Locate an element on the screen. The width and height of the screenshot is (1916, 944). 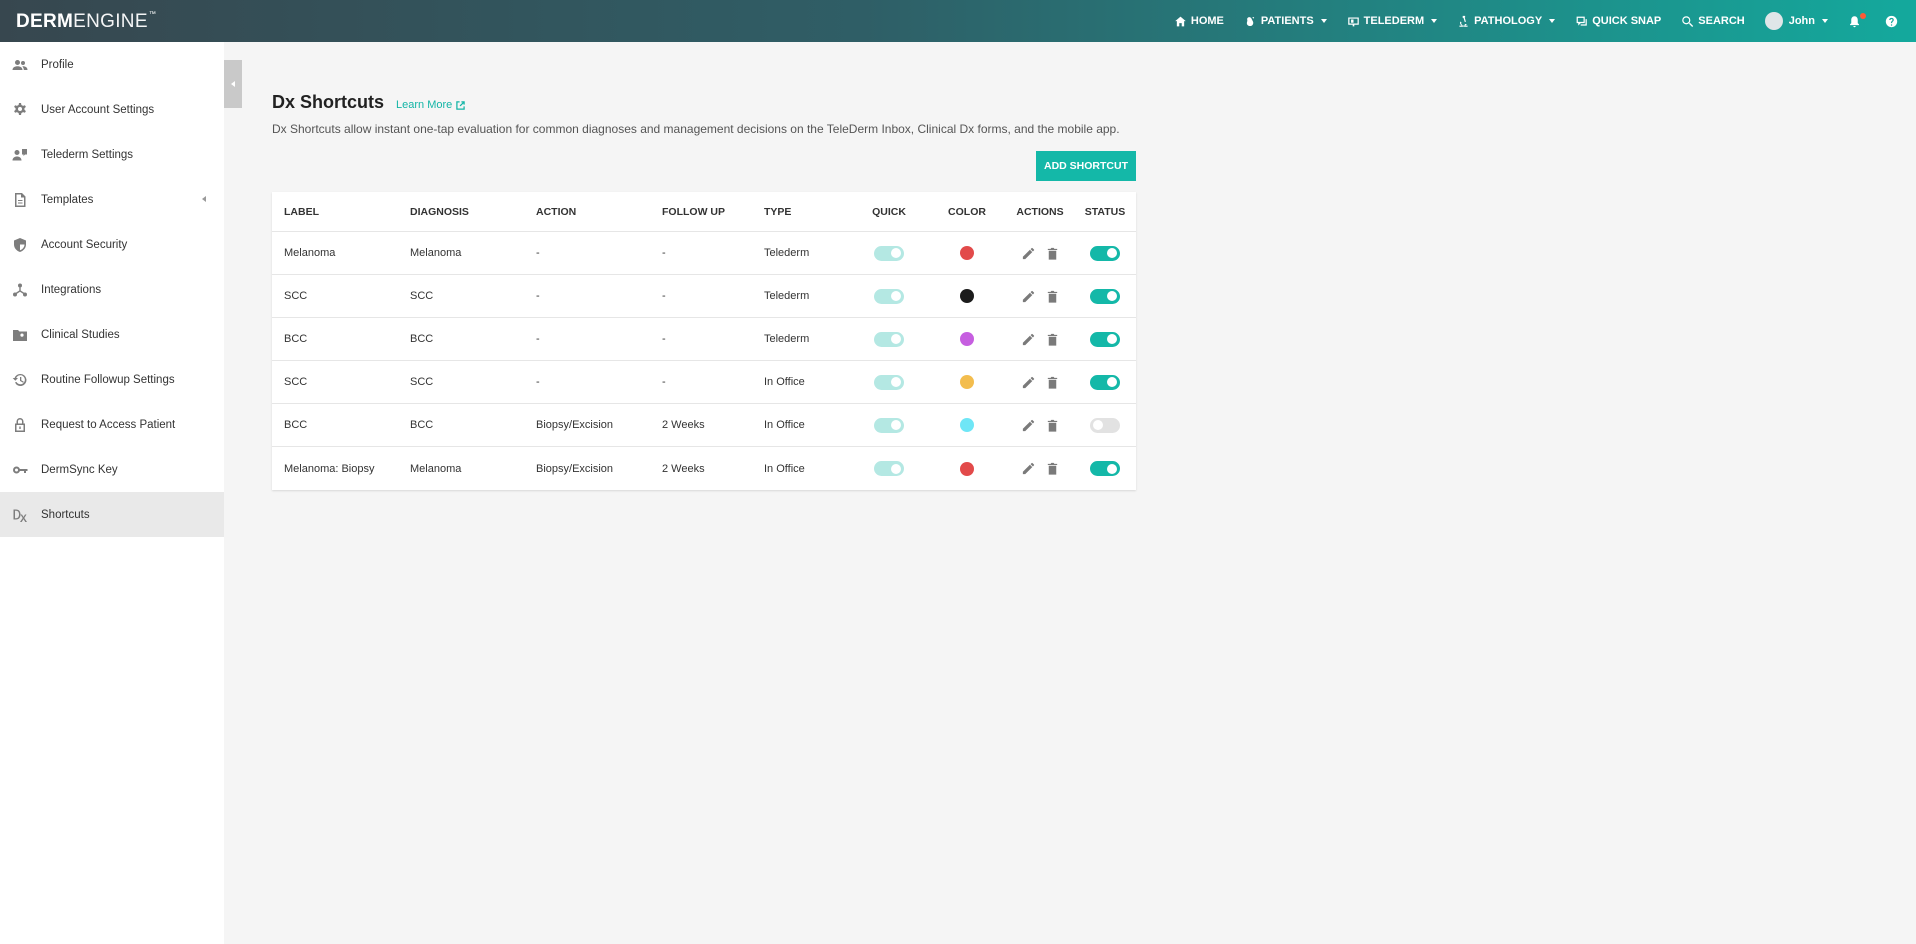
nav-label: PATIENTS is located at coordinates (1287, 21).